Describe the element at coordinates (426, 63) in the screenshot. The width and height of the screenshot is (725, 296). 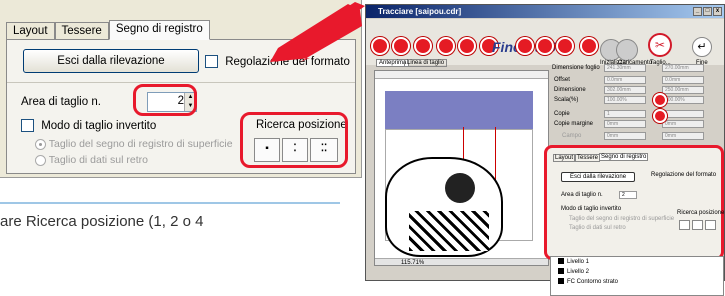
I see `tab-cut-line: Linea di taglio` at that location.